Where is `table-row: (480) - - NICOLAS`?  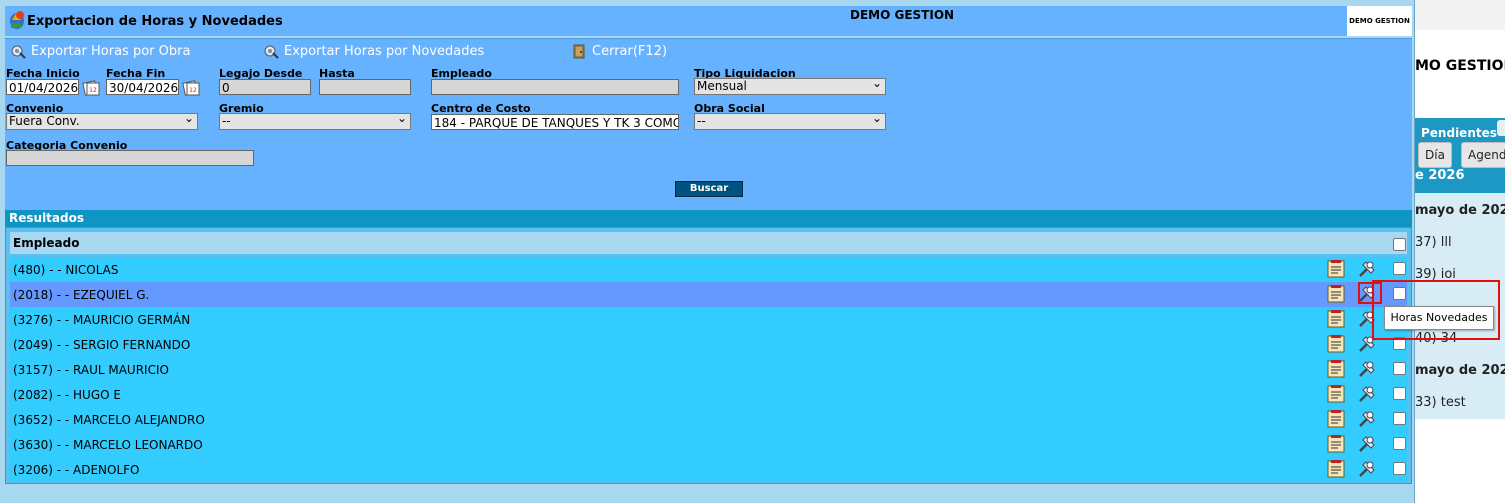 table-row: (480) - - NICOLAS is located at coordinates (708, 269).